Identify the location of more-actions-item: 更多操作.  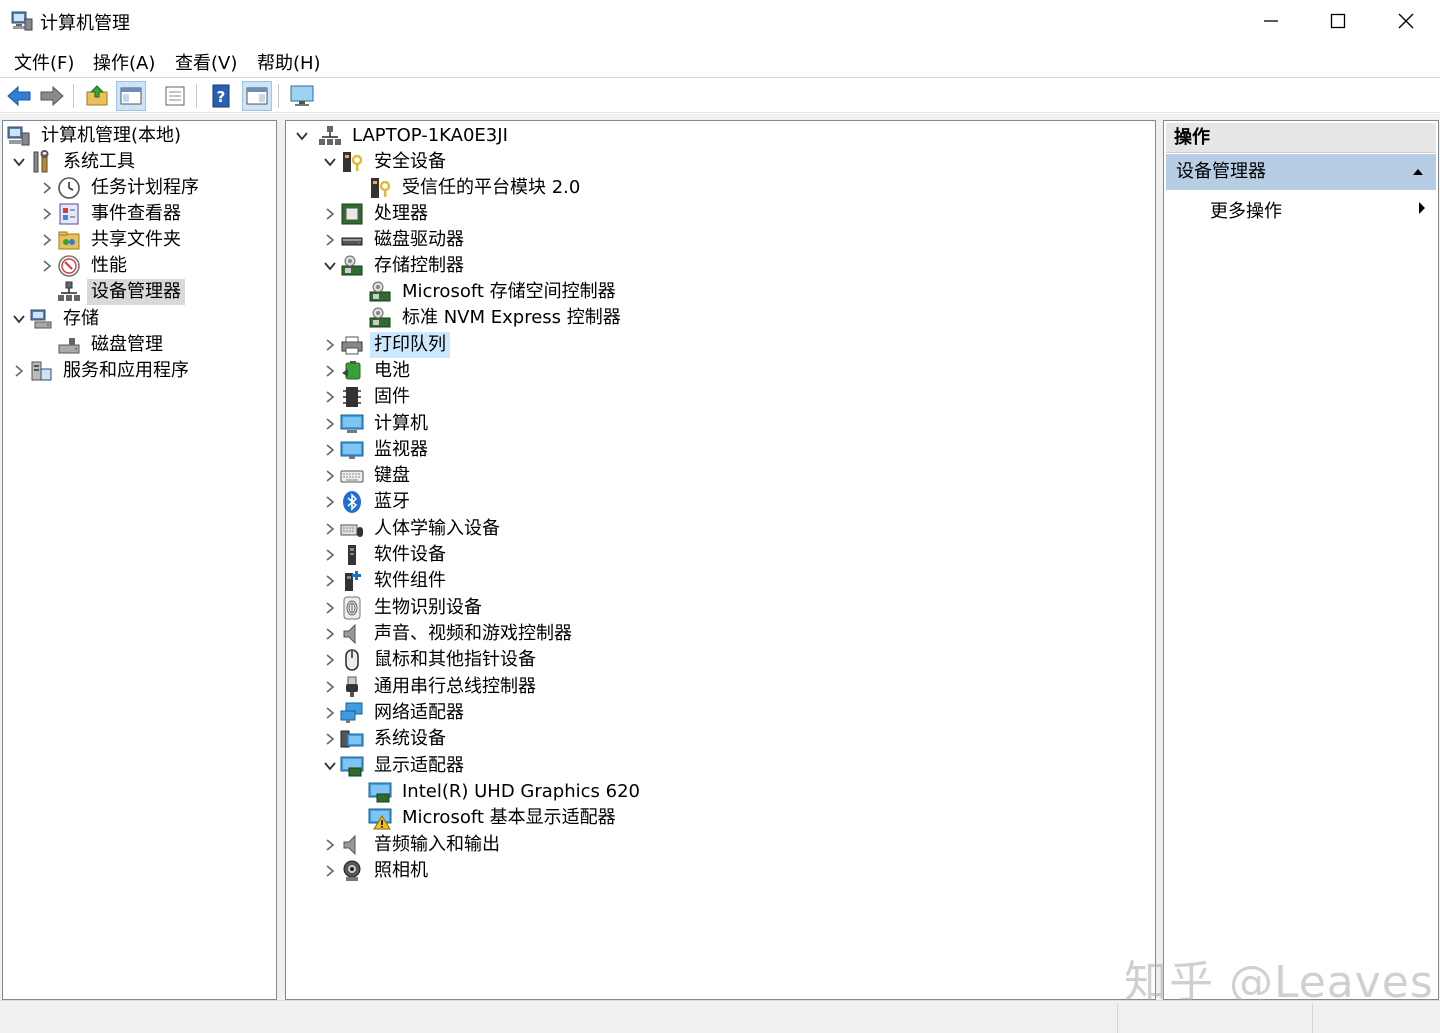
(1246, 210).